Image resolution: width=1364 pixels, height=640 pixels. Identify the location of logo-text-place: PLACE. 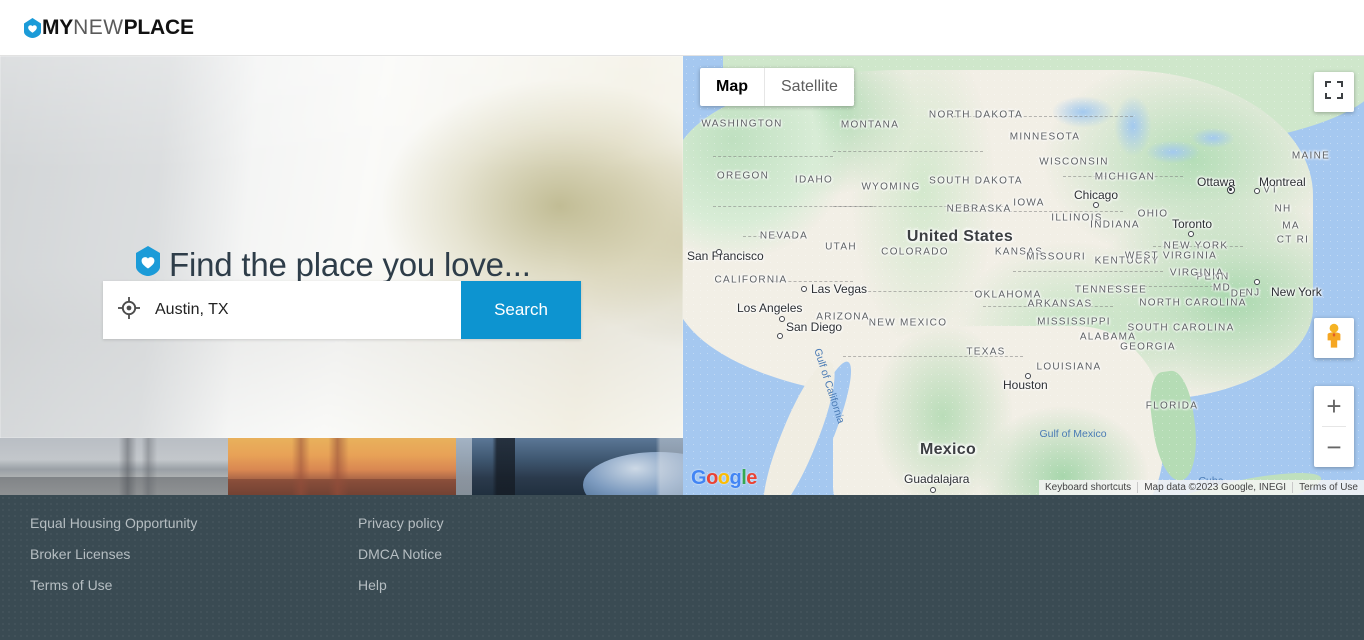
(158, 27).